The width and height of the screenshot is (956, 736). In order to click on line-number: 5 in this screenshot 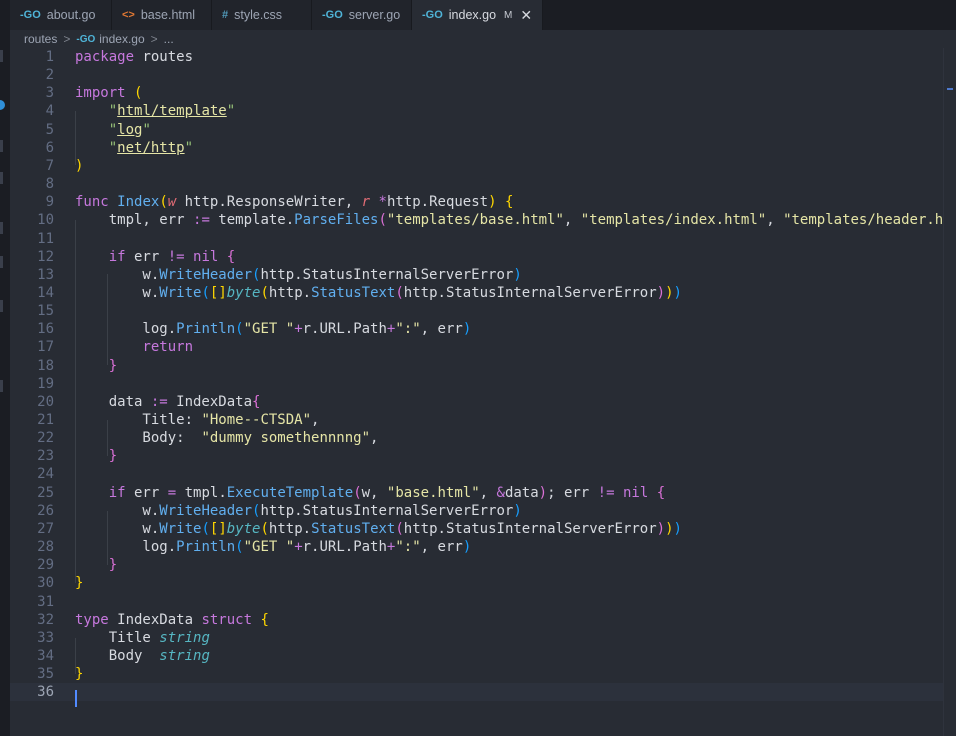, I will do `click(49, 129)`.